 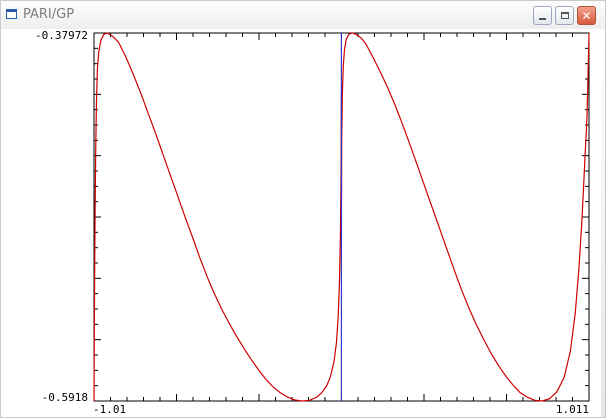 I want to click on maximize-button, so click(x=564, y=15).